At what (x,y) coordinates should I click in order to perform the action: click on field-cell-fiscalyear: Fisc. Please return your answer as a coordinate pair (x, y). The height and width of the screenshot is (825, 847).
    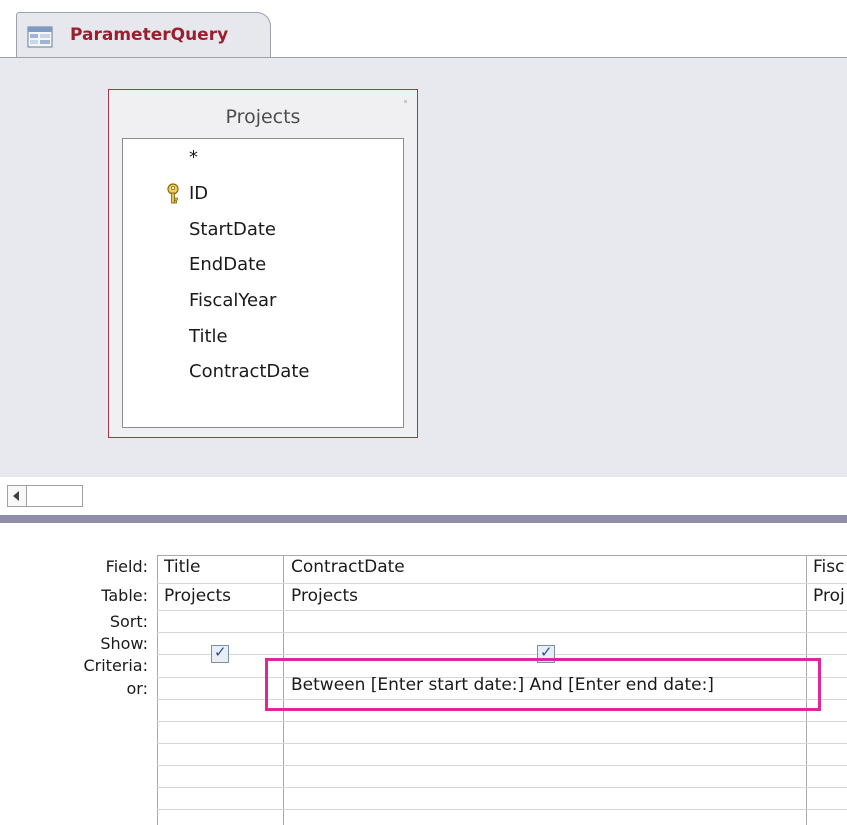
    Looking at the image, I should click on (830, 567).